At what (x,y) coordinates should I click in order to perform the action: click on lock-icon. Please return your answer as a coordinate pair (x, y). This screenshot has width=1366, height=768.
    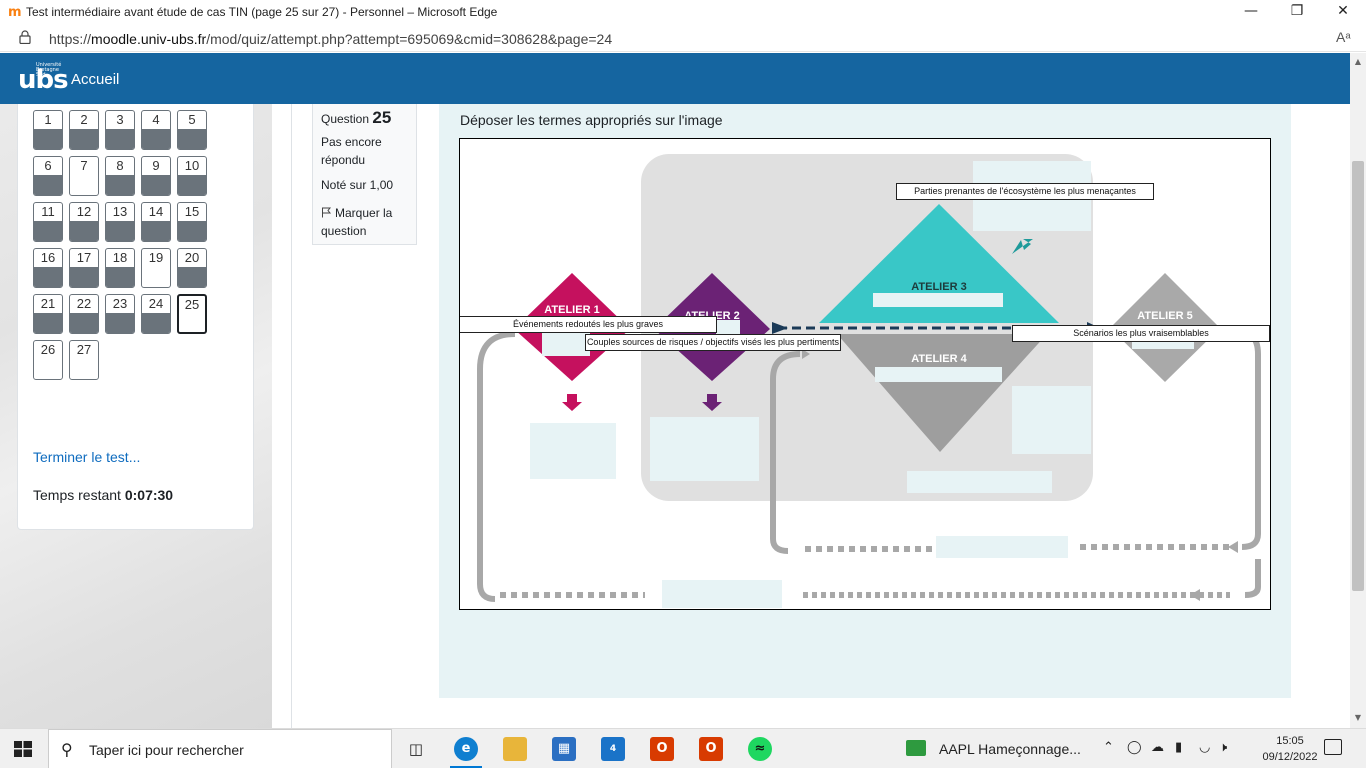
    Looking at the image, I should click on (25, 37).